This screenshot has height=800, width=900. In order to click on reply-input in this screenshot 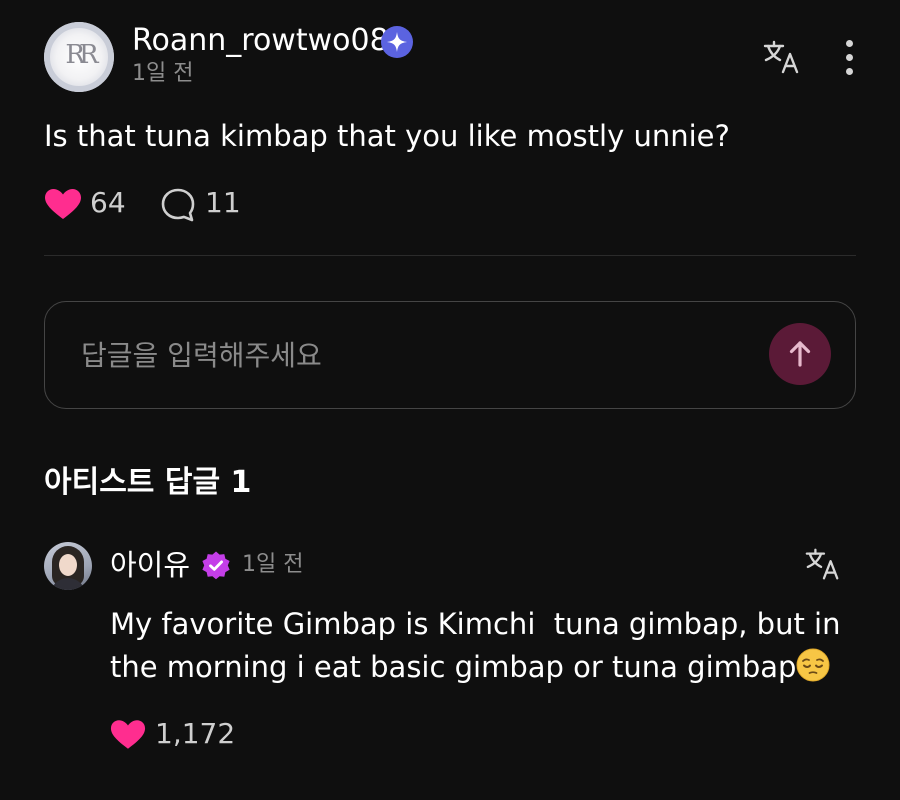, I will do `click(401, 355)`.